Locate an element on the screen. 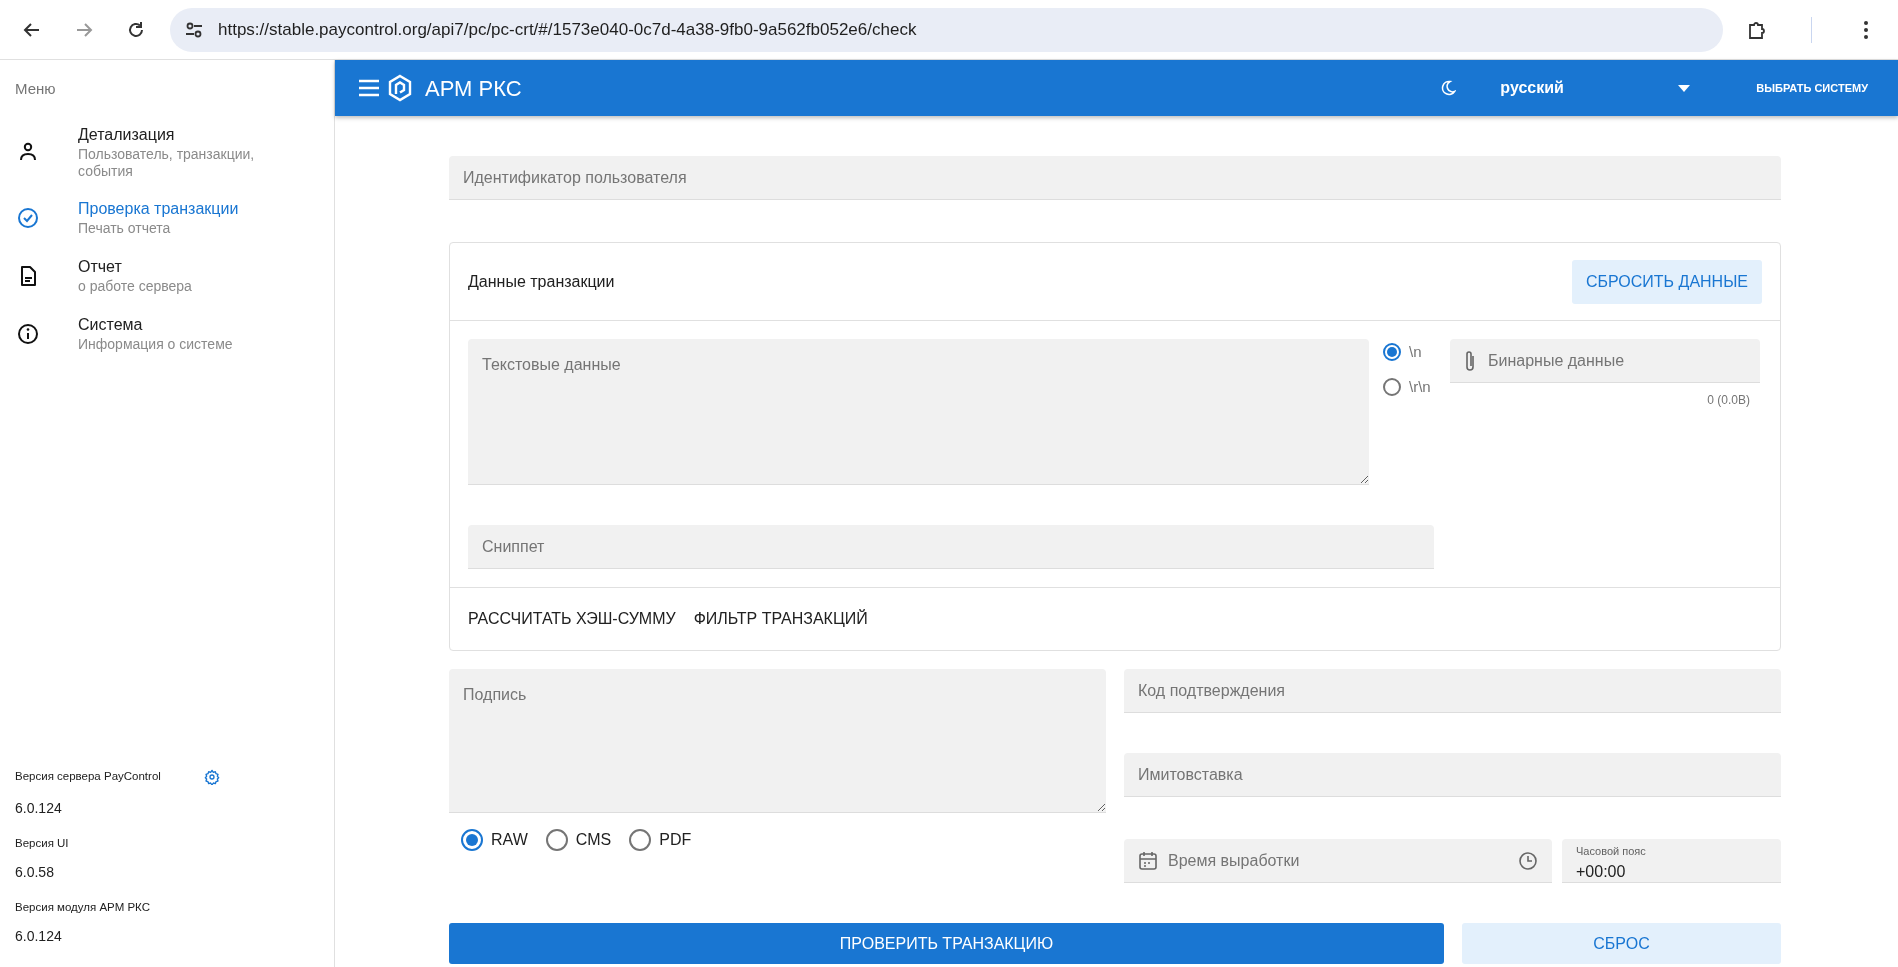 The width and height of the screenshot is (1898, 967). text-action-button: РАССЧИТАТЬ ХЭШ-СУММУ is located at coordinates (572, 619).